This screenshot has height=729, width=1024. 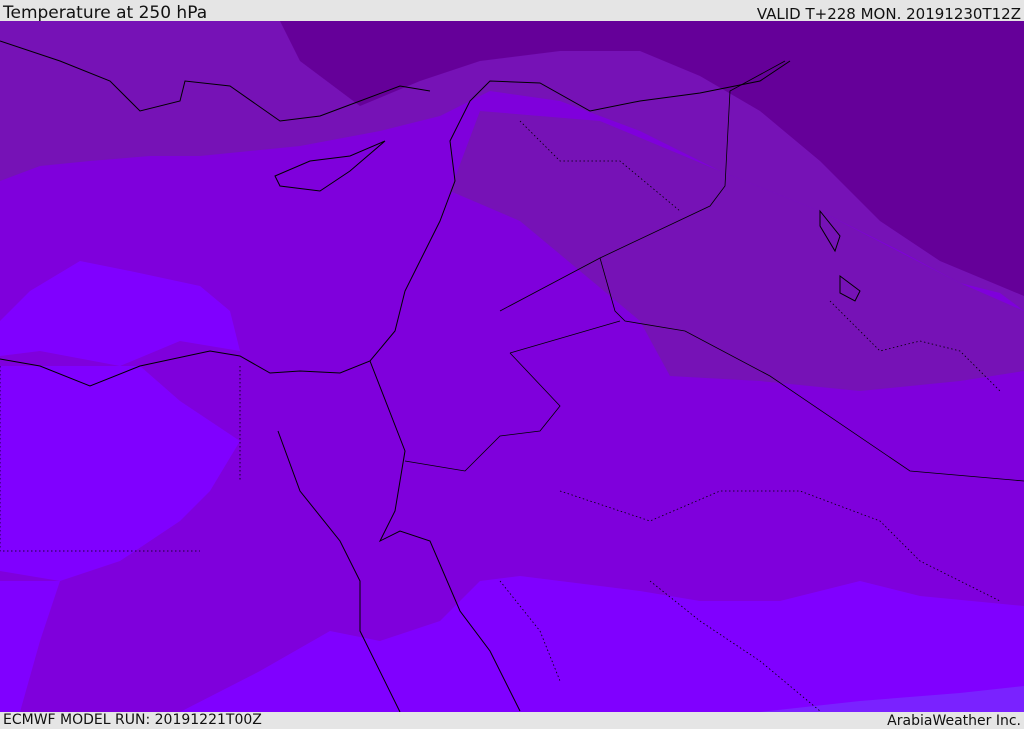 I want to click on model-run: ECMWF MODEL RUN: 20191221T00Z, so click(x=132, y=720).